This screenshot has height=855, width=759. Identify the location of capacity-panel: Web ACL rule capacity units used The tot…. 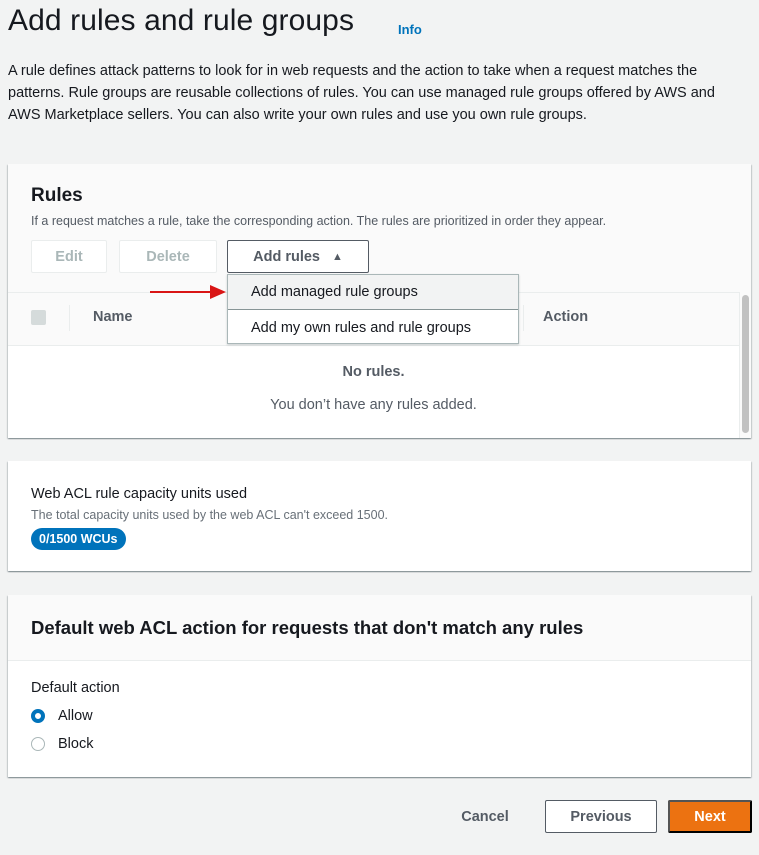
(379, 516).